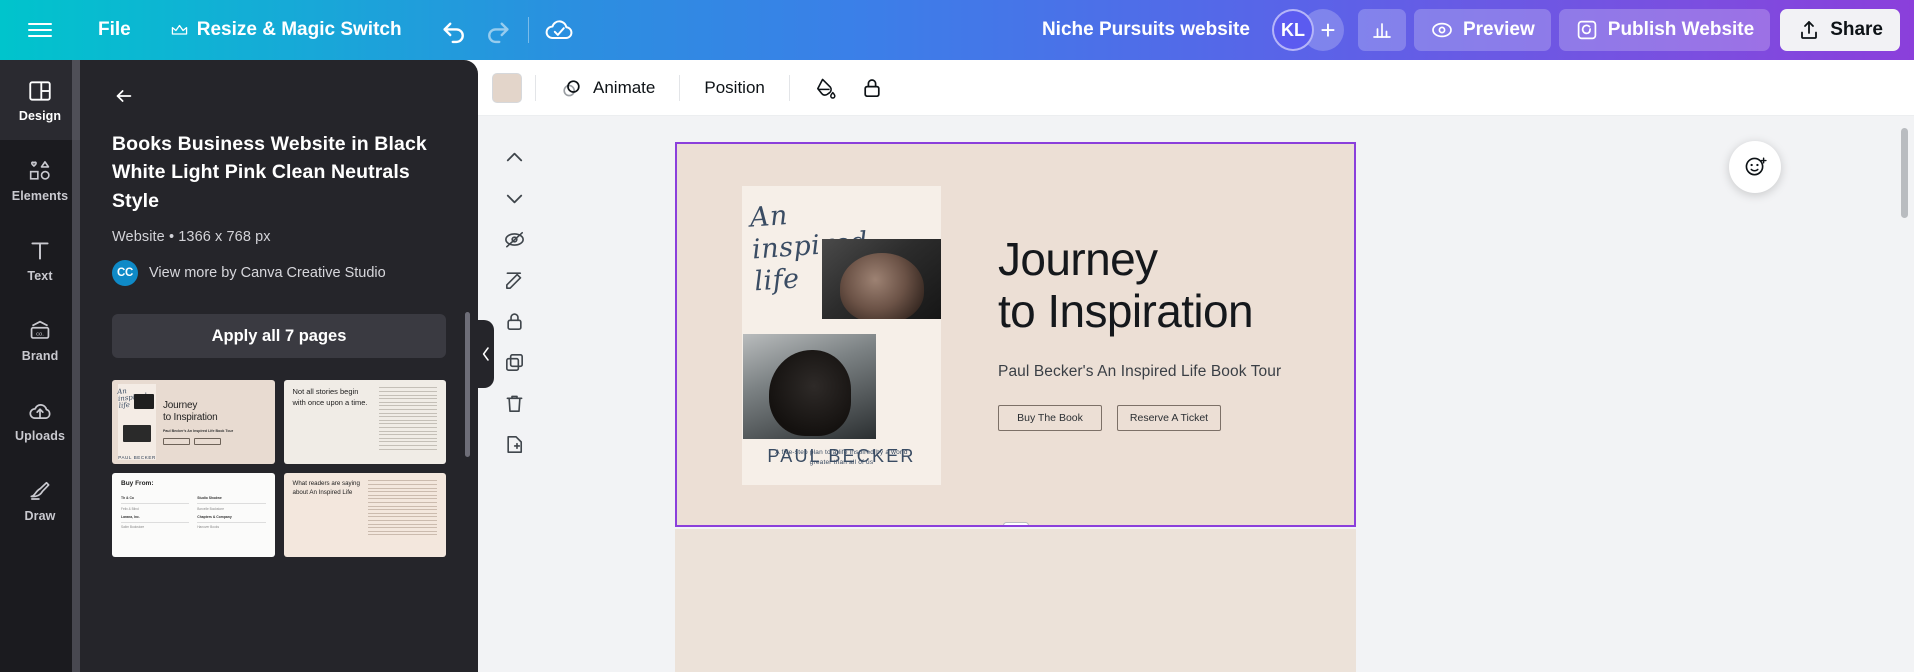 Image resolution: width=1914 pixels, height=672 pixels. I want to click on panel-author-link: CC View more by Canva Creative Studio, so click(279, 273).